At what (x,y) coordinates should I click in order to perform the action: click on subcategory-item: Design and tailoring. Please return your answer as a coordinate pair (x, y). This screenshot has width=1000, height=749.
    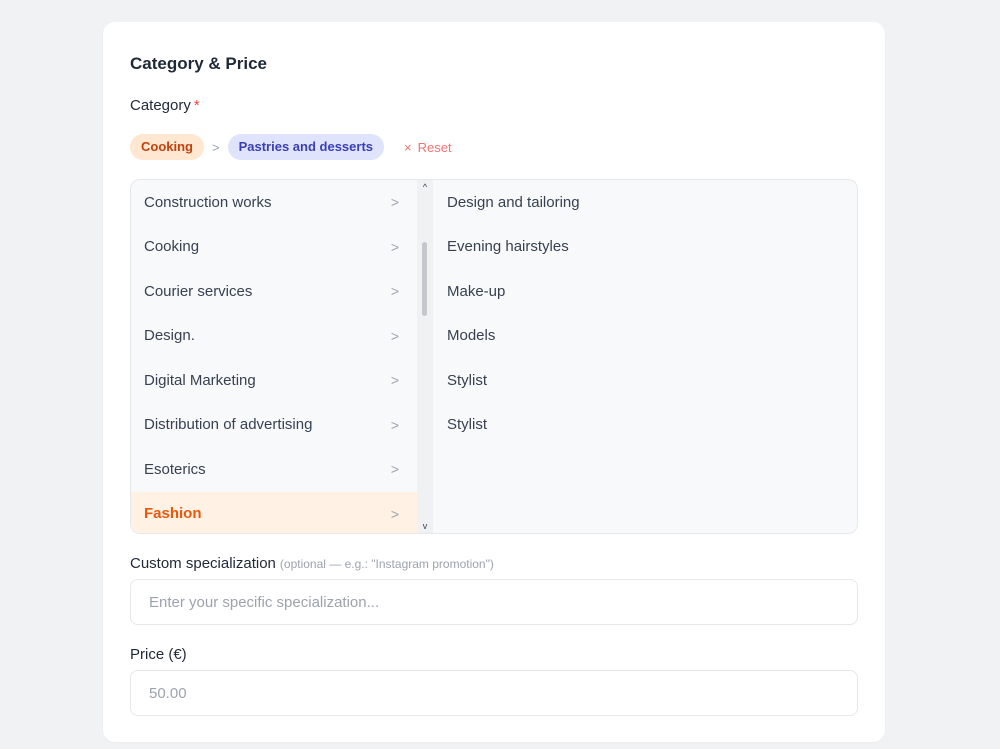
    Looking at the image, I should click on (645, 202).